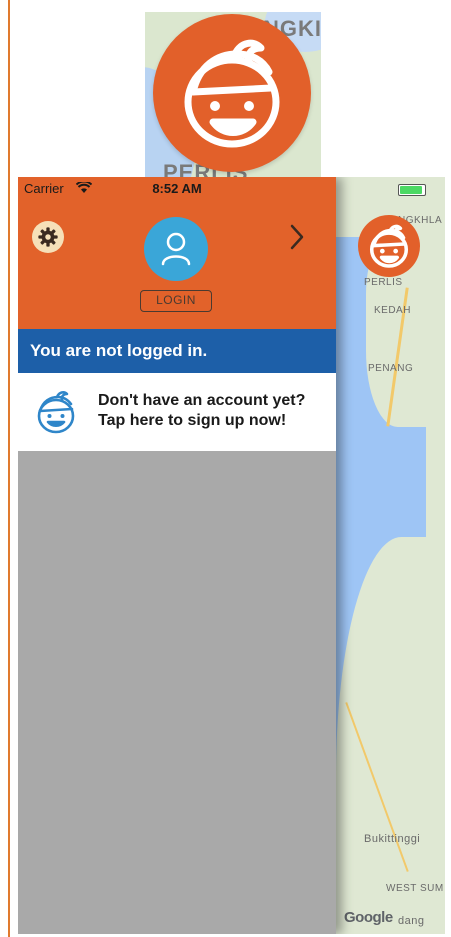 The width and height of the screenshot is (451, 937). I want to click on gear-icon, so click(48, 237).